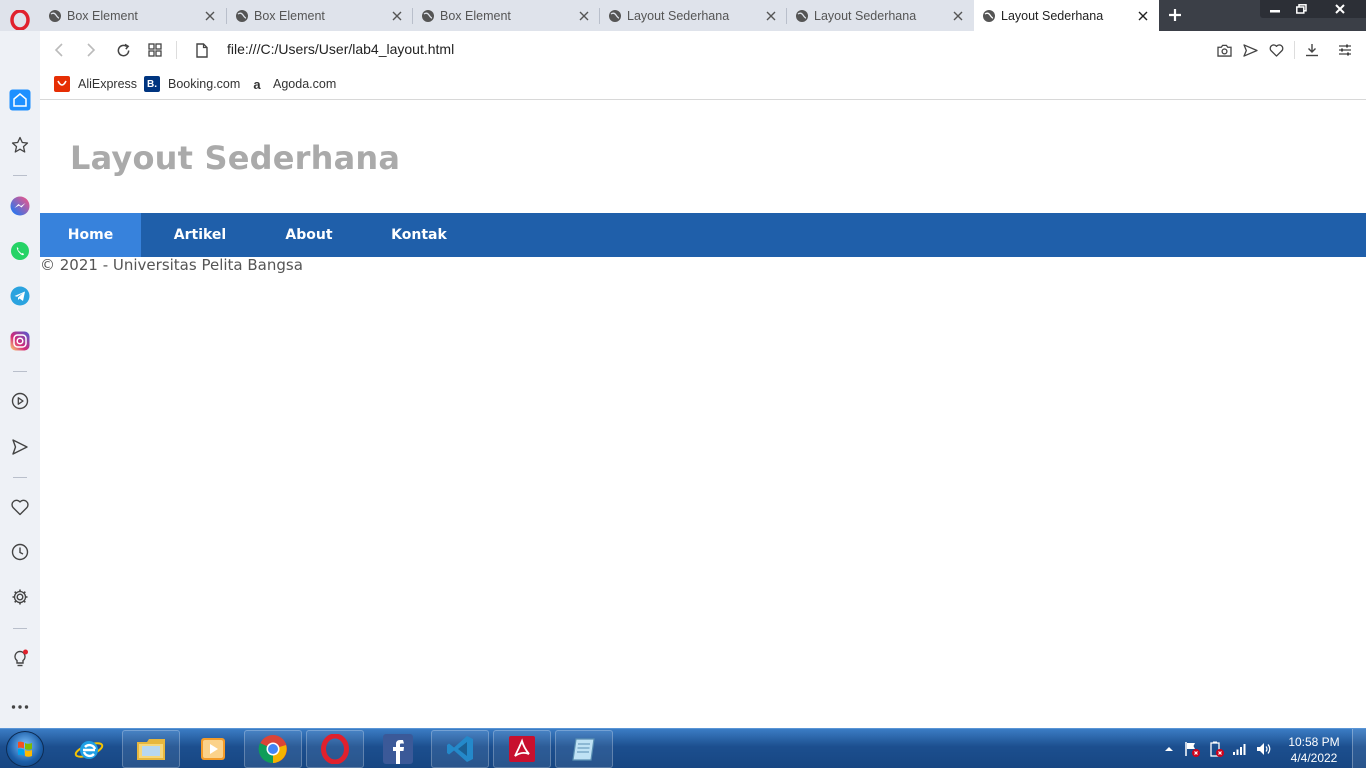 Image resolution: width=1366 pixels, height=768 pixels. I want to click on sidebar-settings, so click(20, 597).